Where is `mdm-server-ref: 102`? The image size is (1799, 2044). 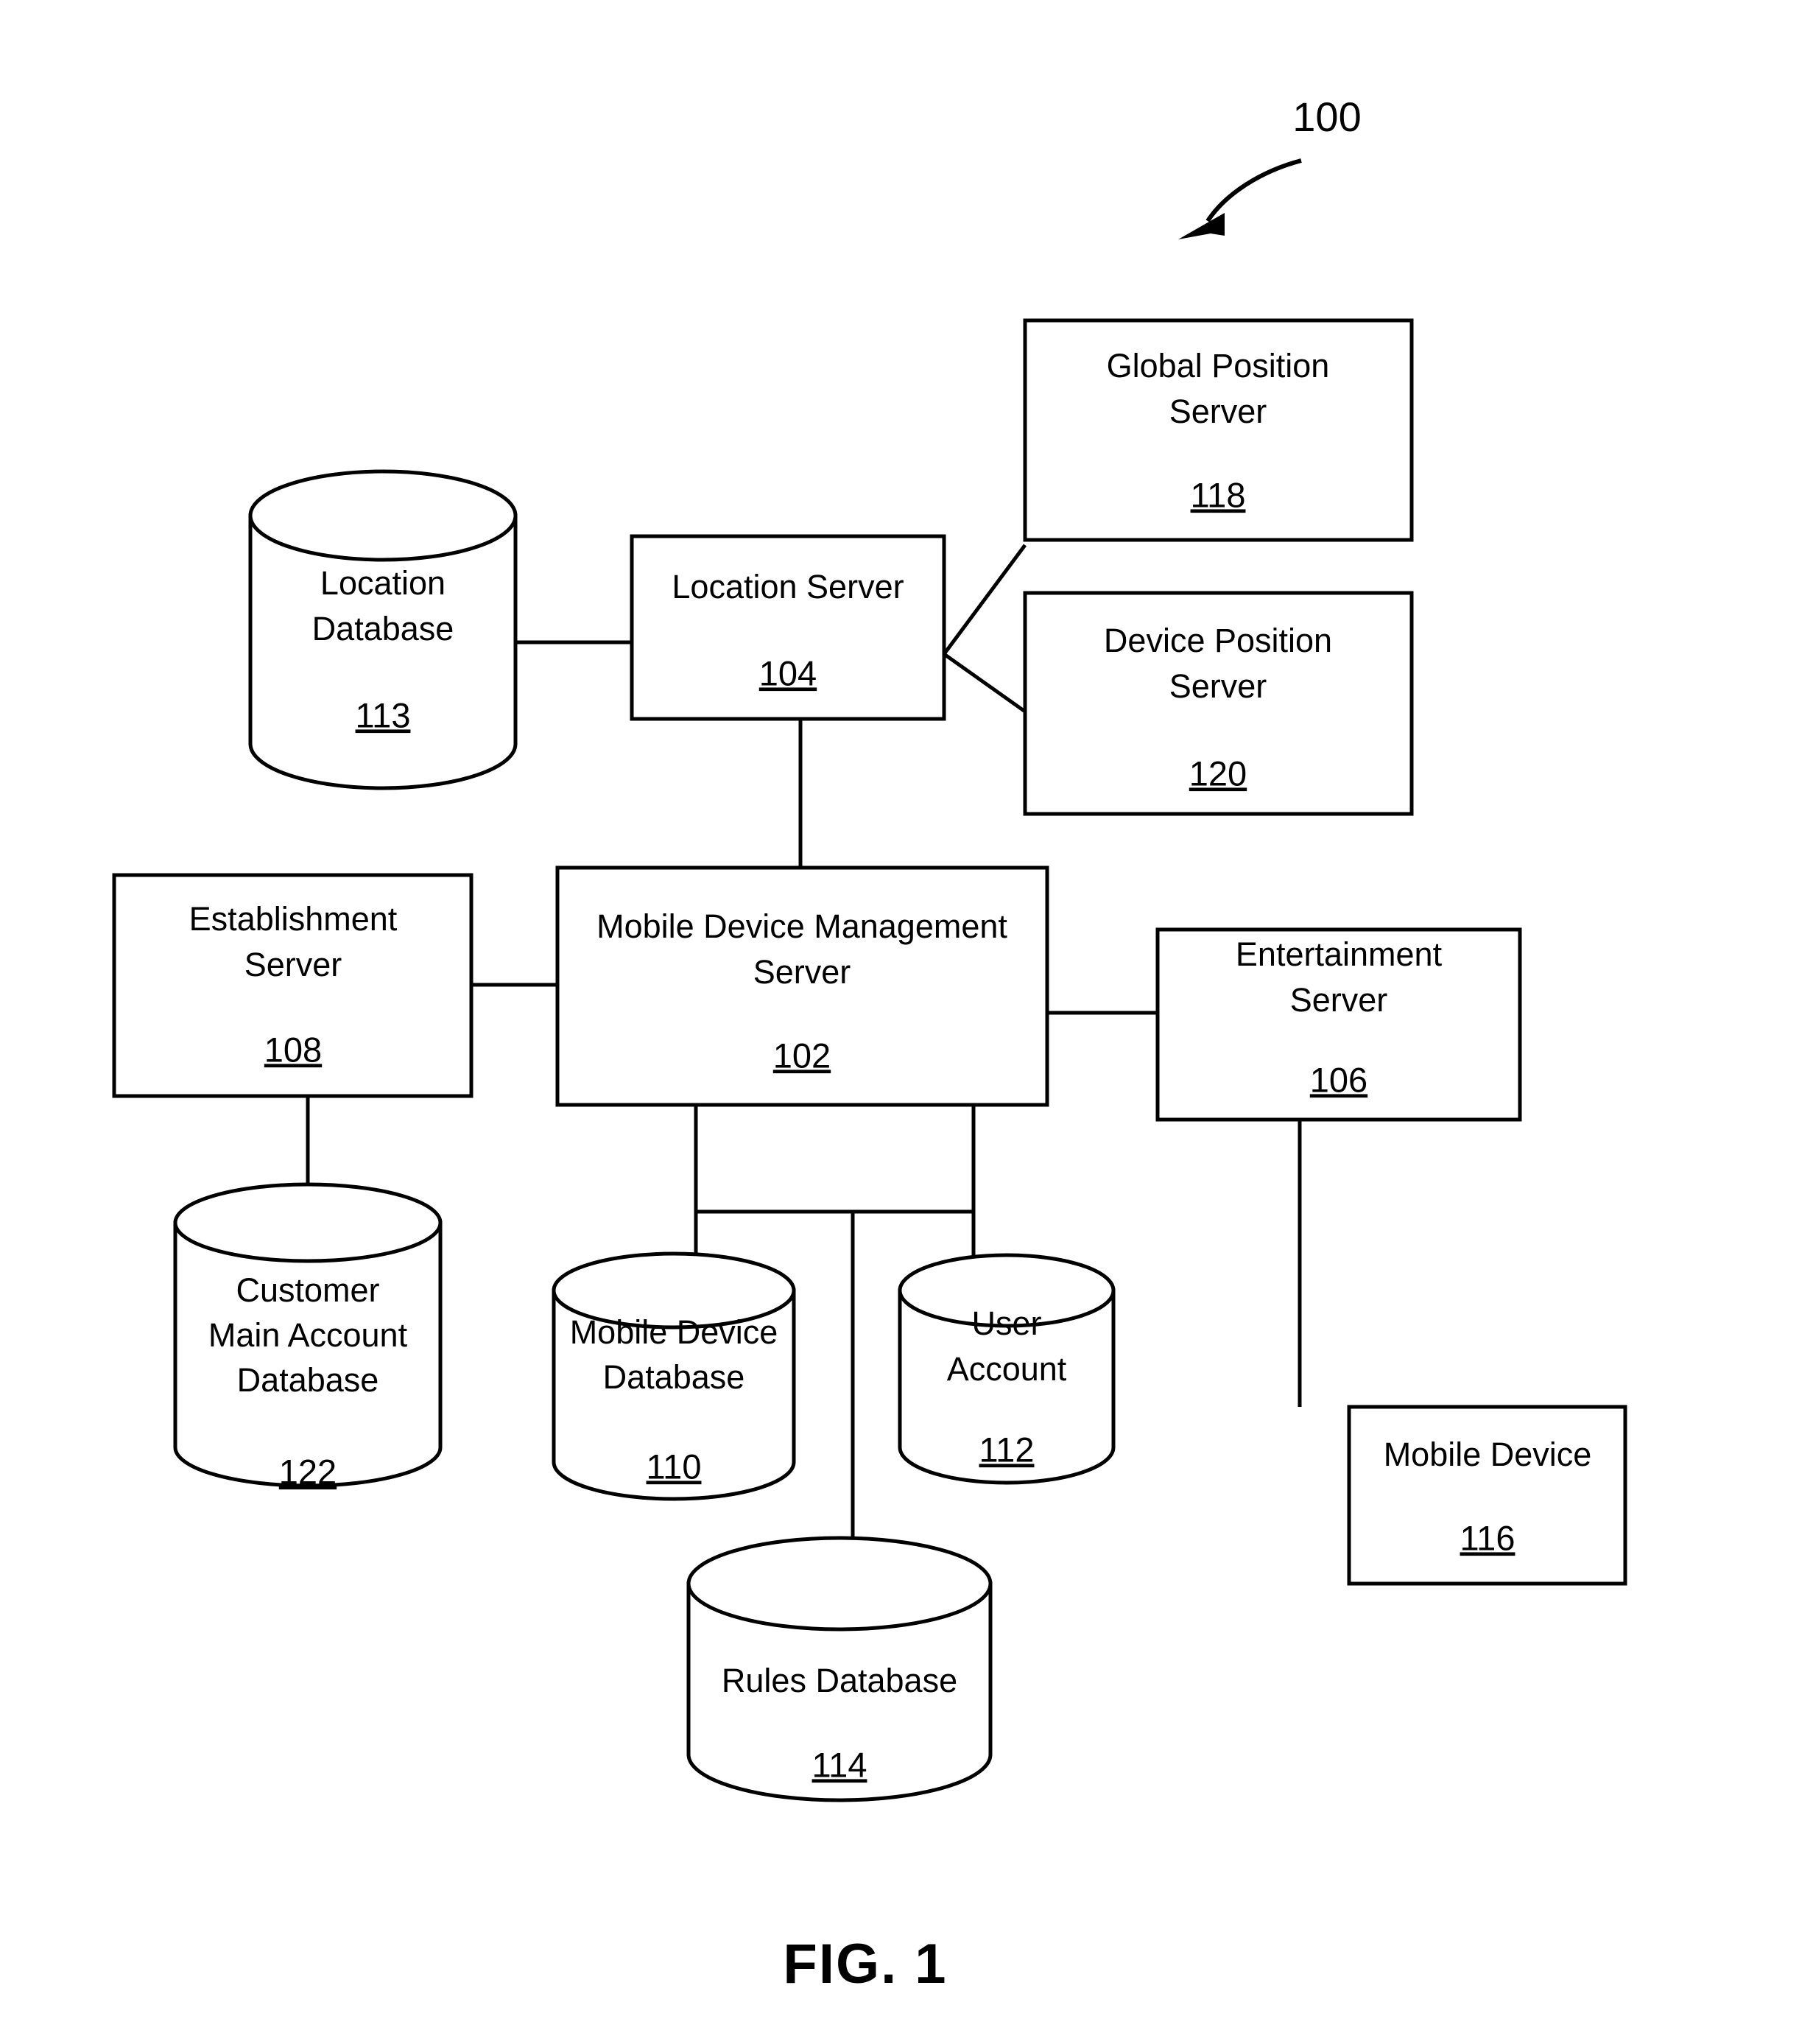 mdm-server-ref: 102 is located at coordinates (802, 1055).